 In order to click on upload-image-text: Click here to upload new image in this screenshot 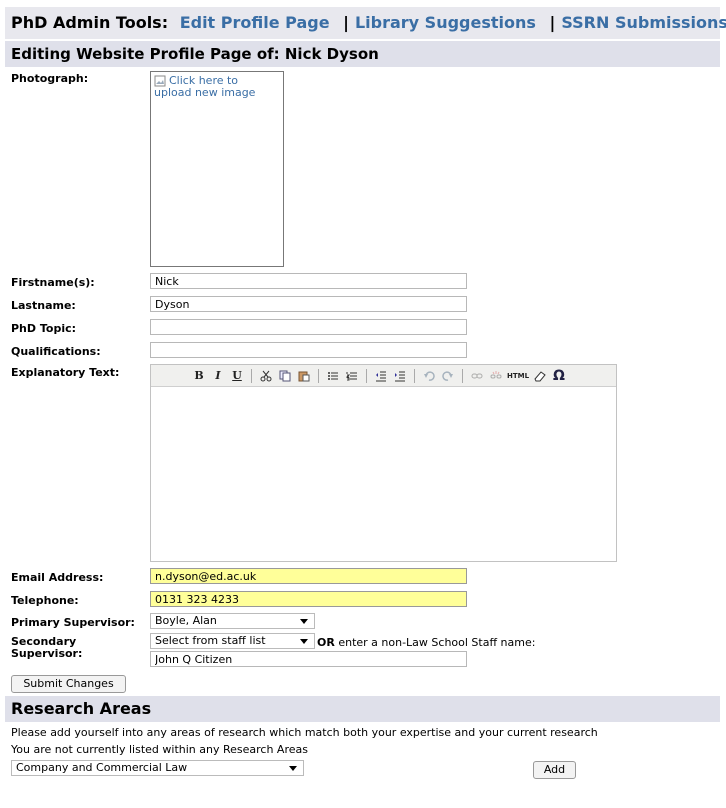, I will do `click(205, 86)`.